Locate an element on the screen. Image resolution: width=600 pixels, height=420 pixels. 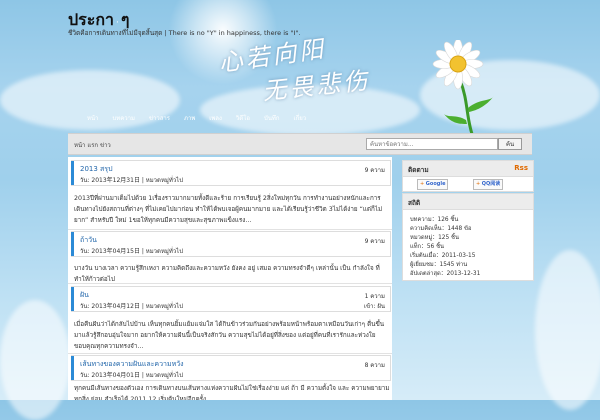
nav-item: วิดีโอ is located at coordinates (243, 118).